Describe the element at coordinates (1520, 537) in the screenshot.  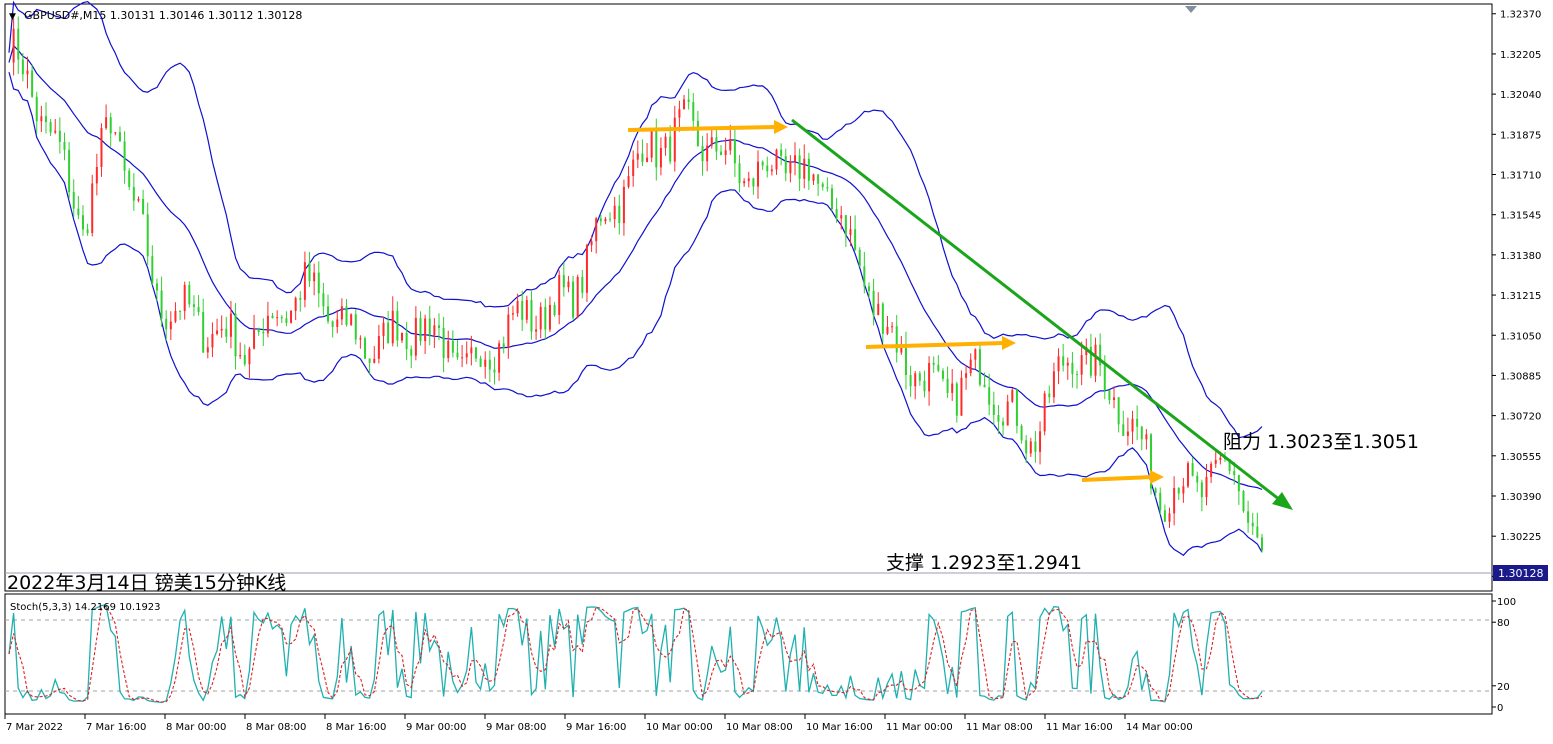
I see `price-tick-label: 1.30225` at that location.